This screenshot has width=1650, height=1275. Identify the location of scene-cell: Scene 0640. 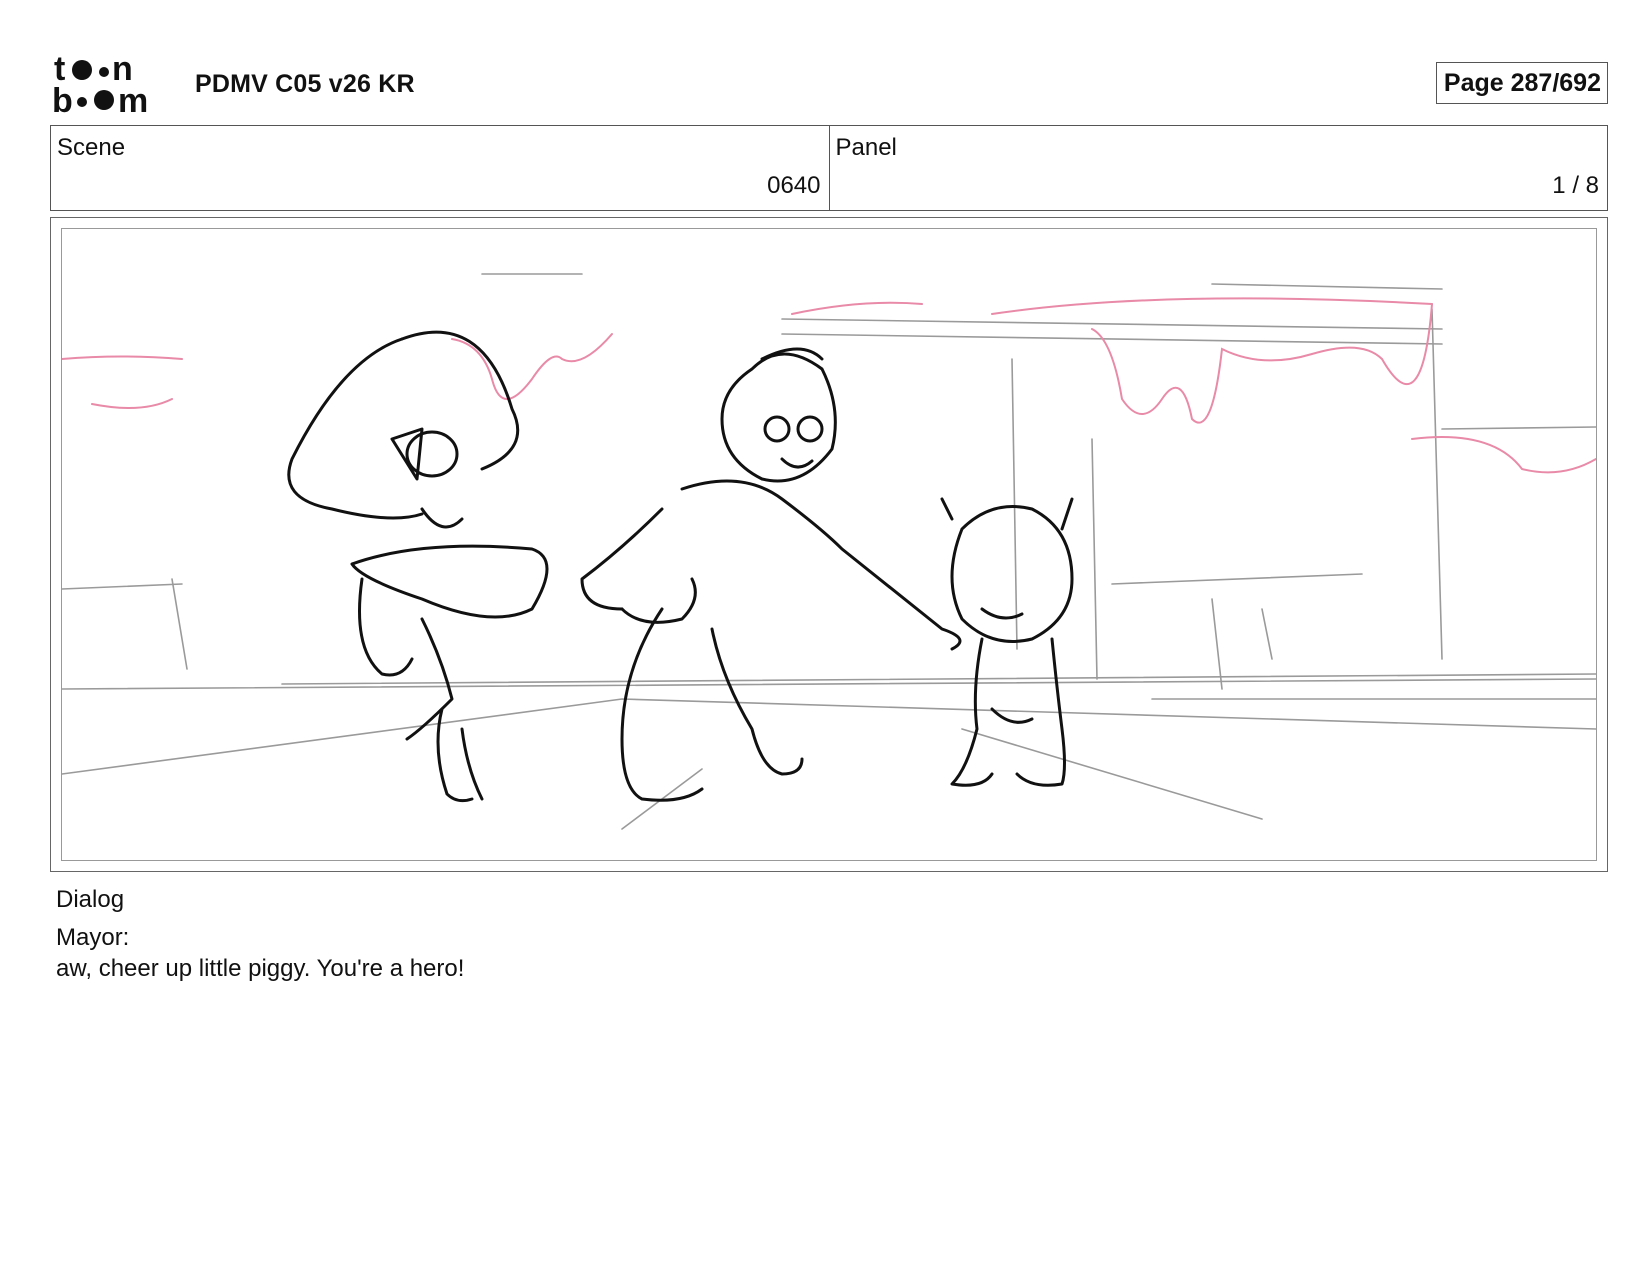
(440, 168).